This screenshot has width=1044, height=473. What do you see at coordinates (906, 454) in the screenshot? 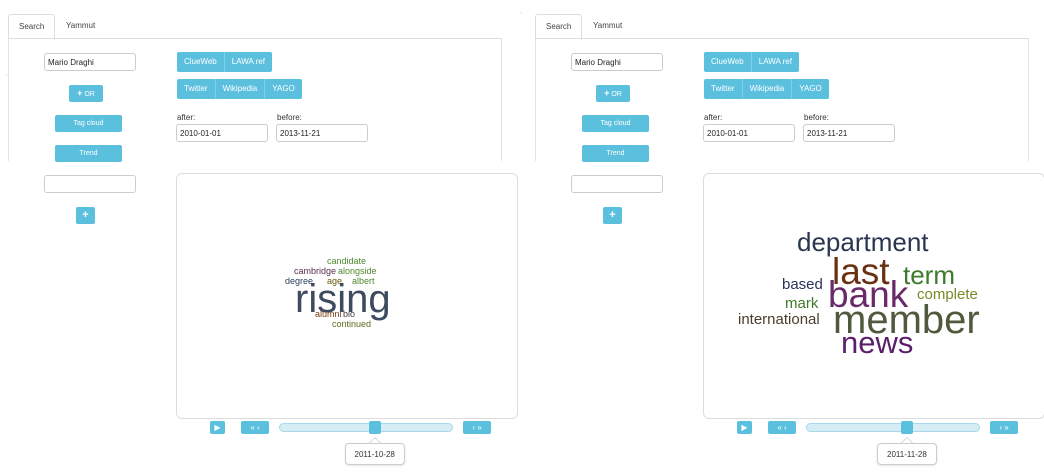
I see `slider-date-tooltip: 2011-11-28` at bounding box center [906, 454].